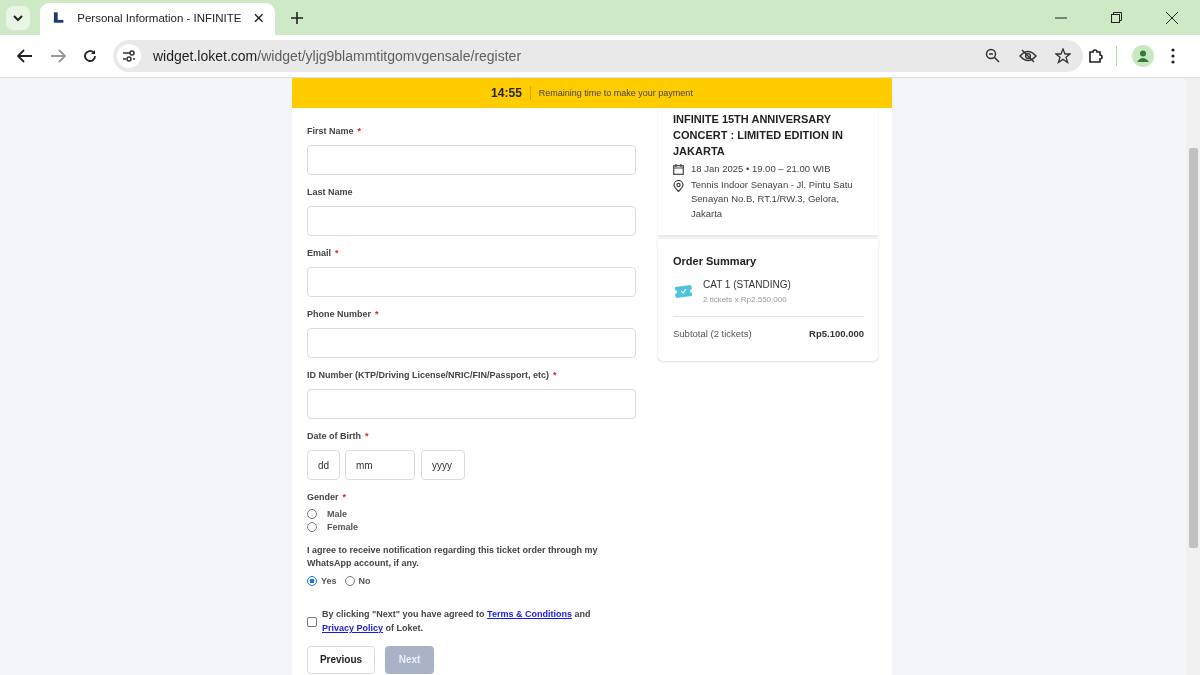 The image size is (1200, 675). I want to click on field-label: Email, so click(319, 253).